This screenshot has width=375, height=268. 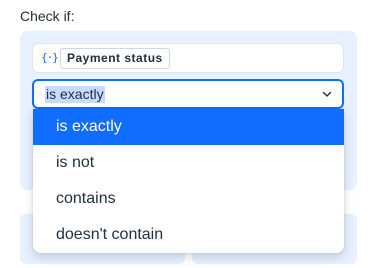 I want to click on variable-field: {·} Payment status, so click(x=188, y=58).